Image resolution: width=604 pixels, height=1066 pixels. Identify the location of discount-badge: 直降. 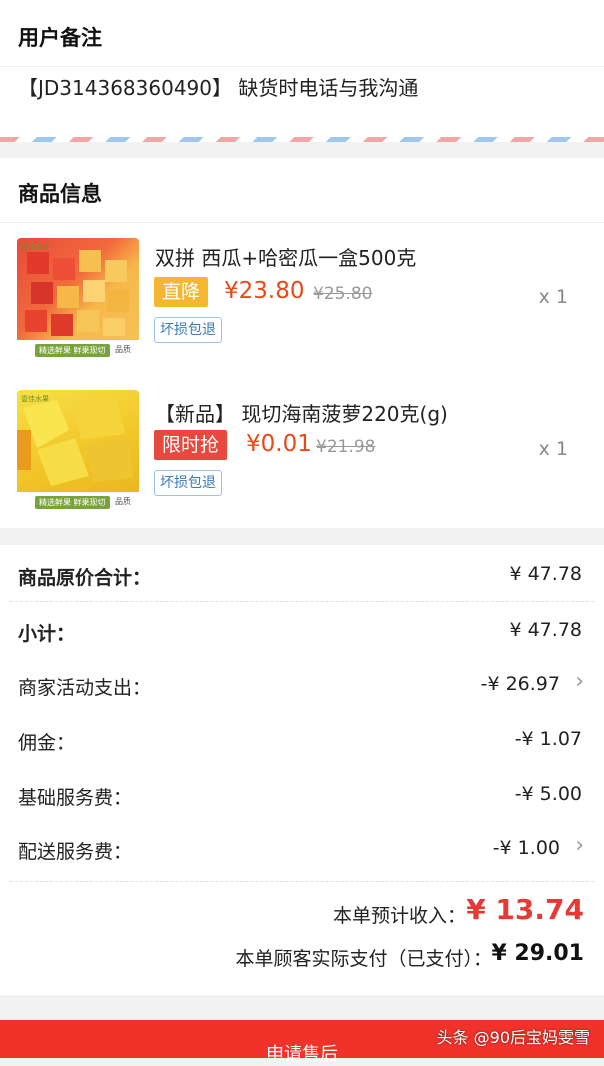
(181, 292).